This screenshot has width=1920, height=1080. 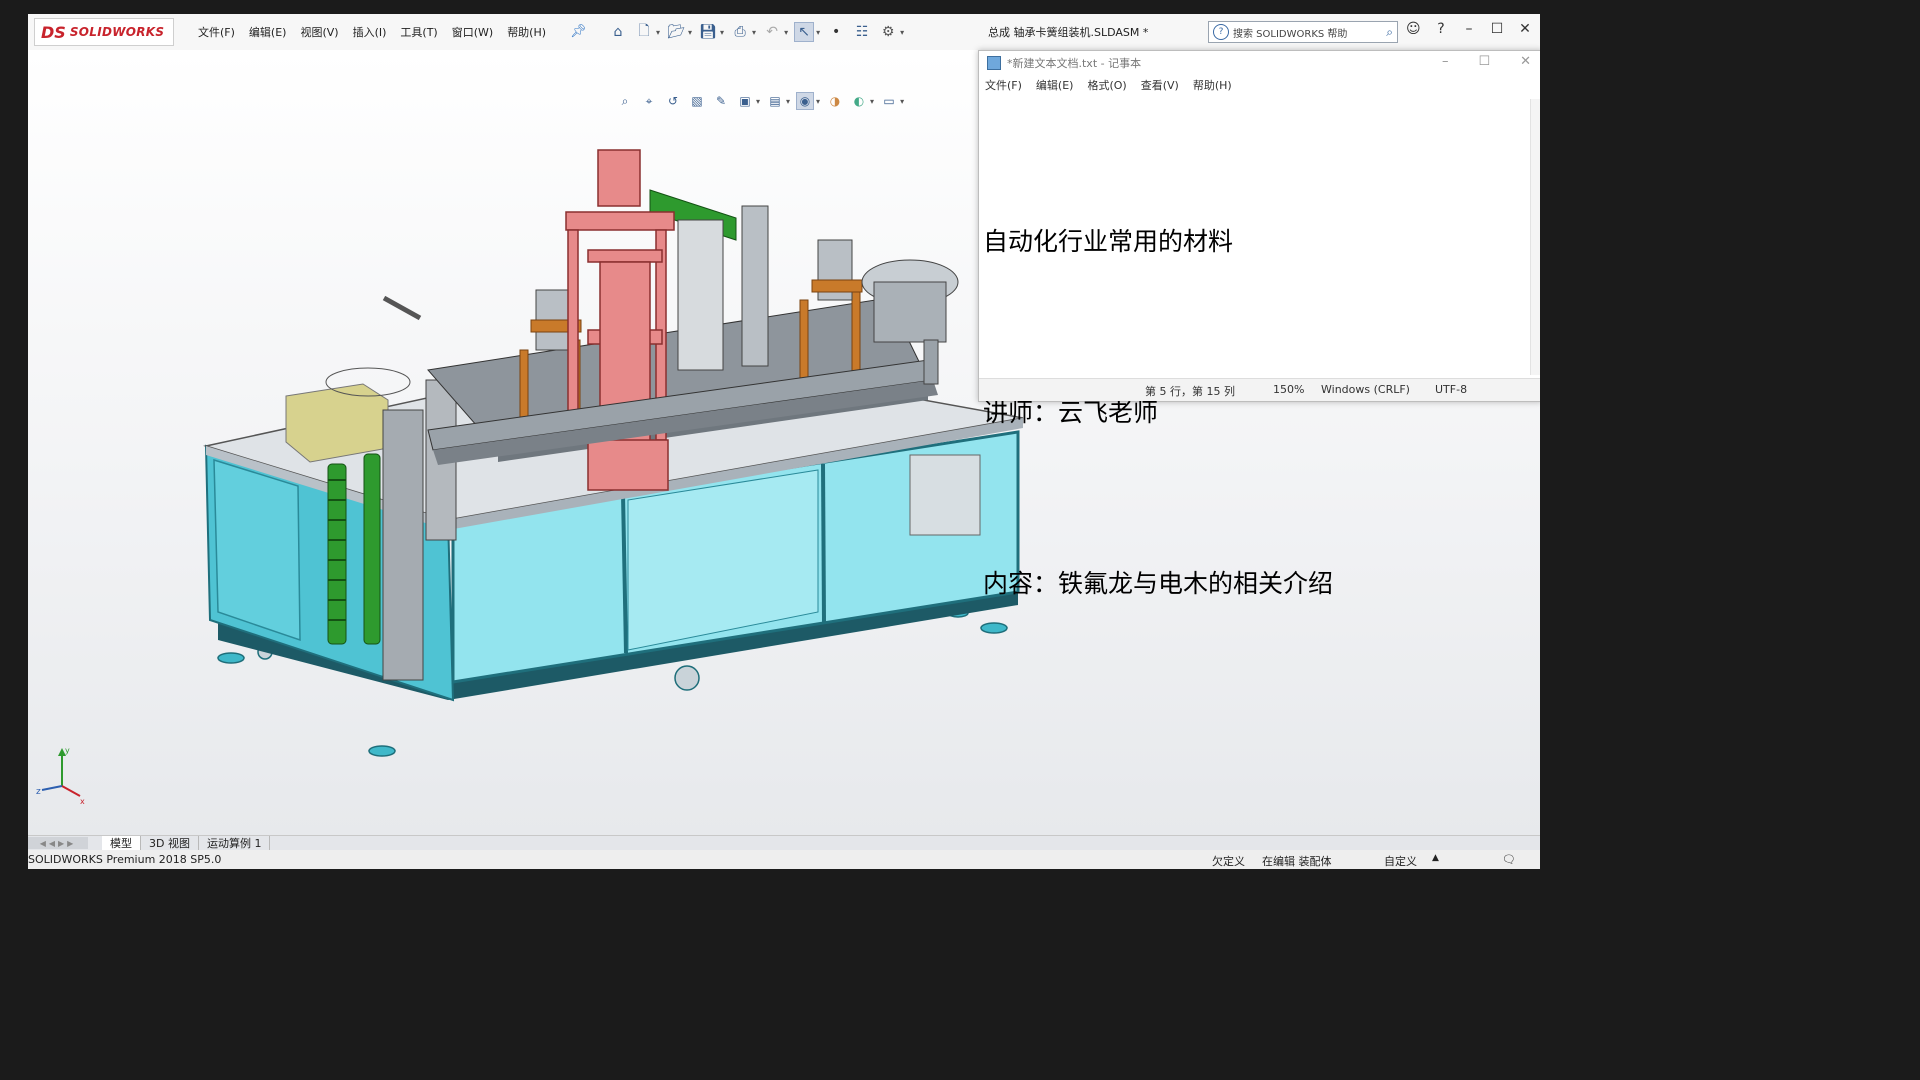 What do you see at coordinates (526, 32) in the screenshot?
I see `menu-help: 帮助(H)` at bounding box center [526, 32].